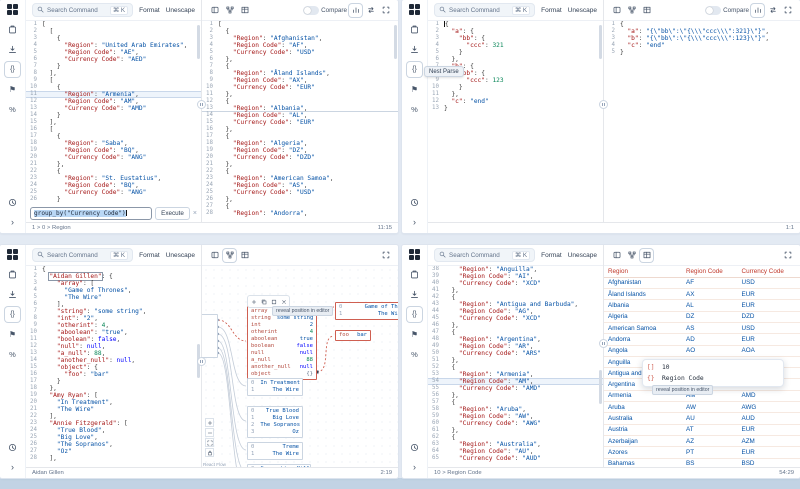 The image size is (800, 489). What do you see at coordinates (263, 301) in the screenshot?
I see `copy-button` at bounding box center [263, 301].